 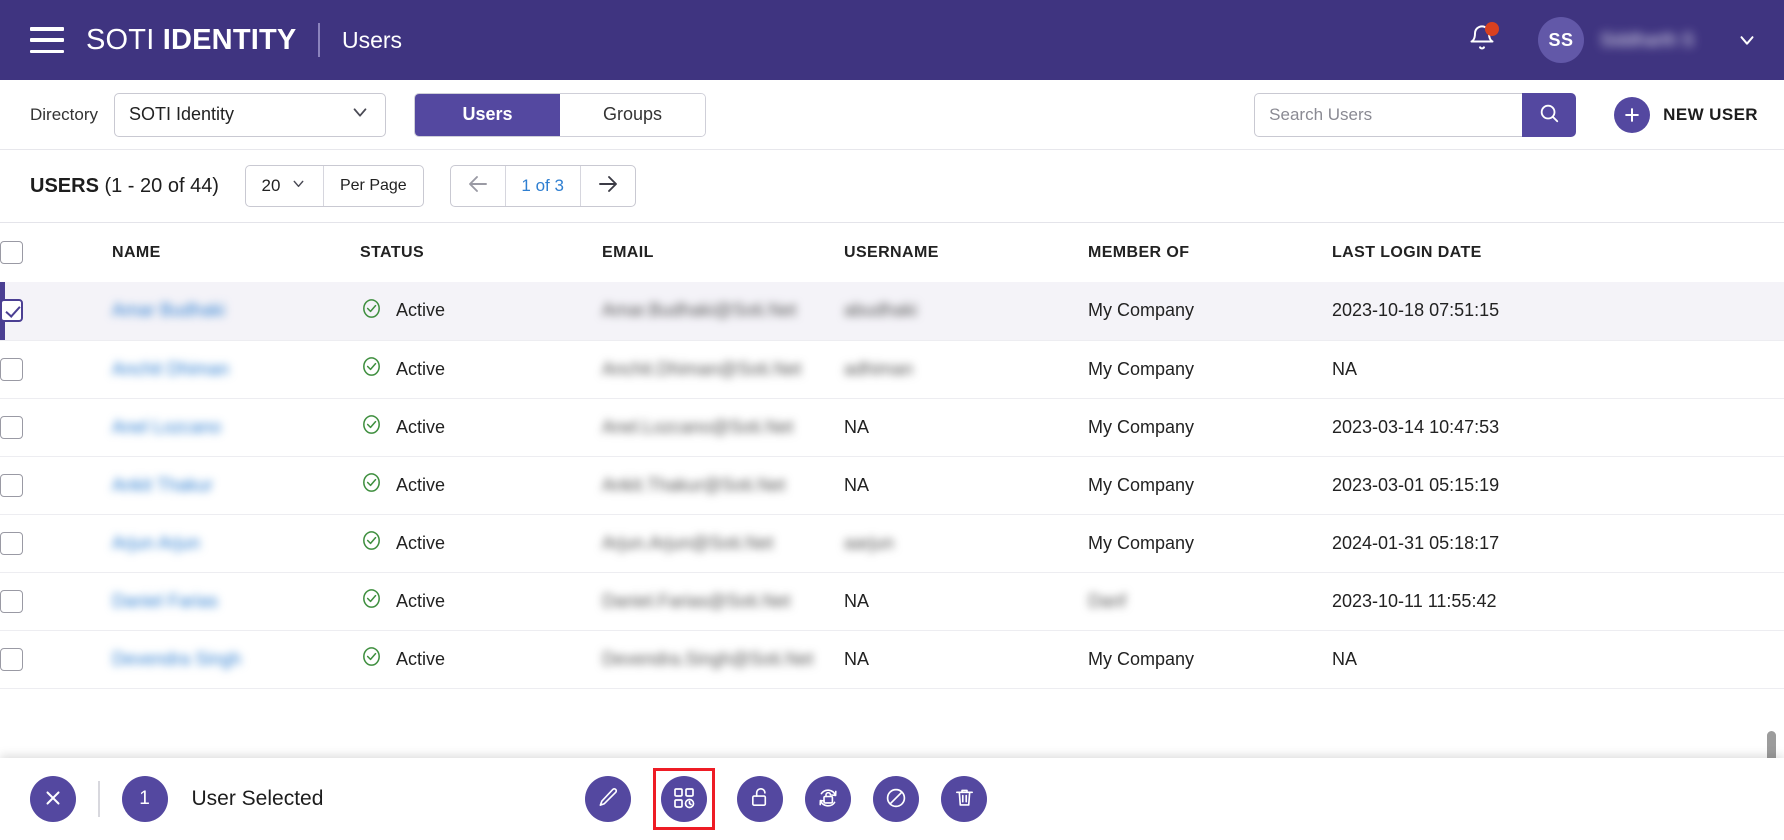 What do you see at coordinates (1107, 600) in the screenshot?
I see `user-member-of: Danf` at bounding box center [1107, 600].